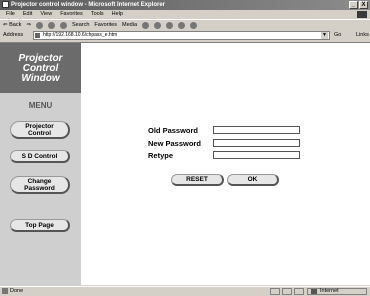 The width and height of the screenshot is (370, 296). Describe the element at coordinates (314, 291) in the screenshot. I see `globe-icon` at that location.